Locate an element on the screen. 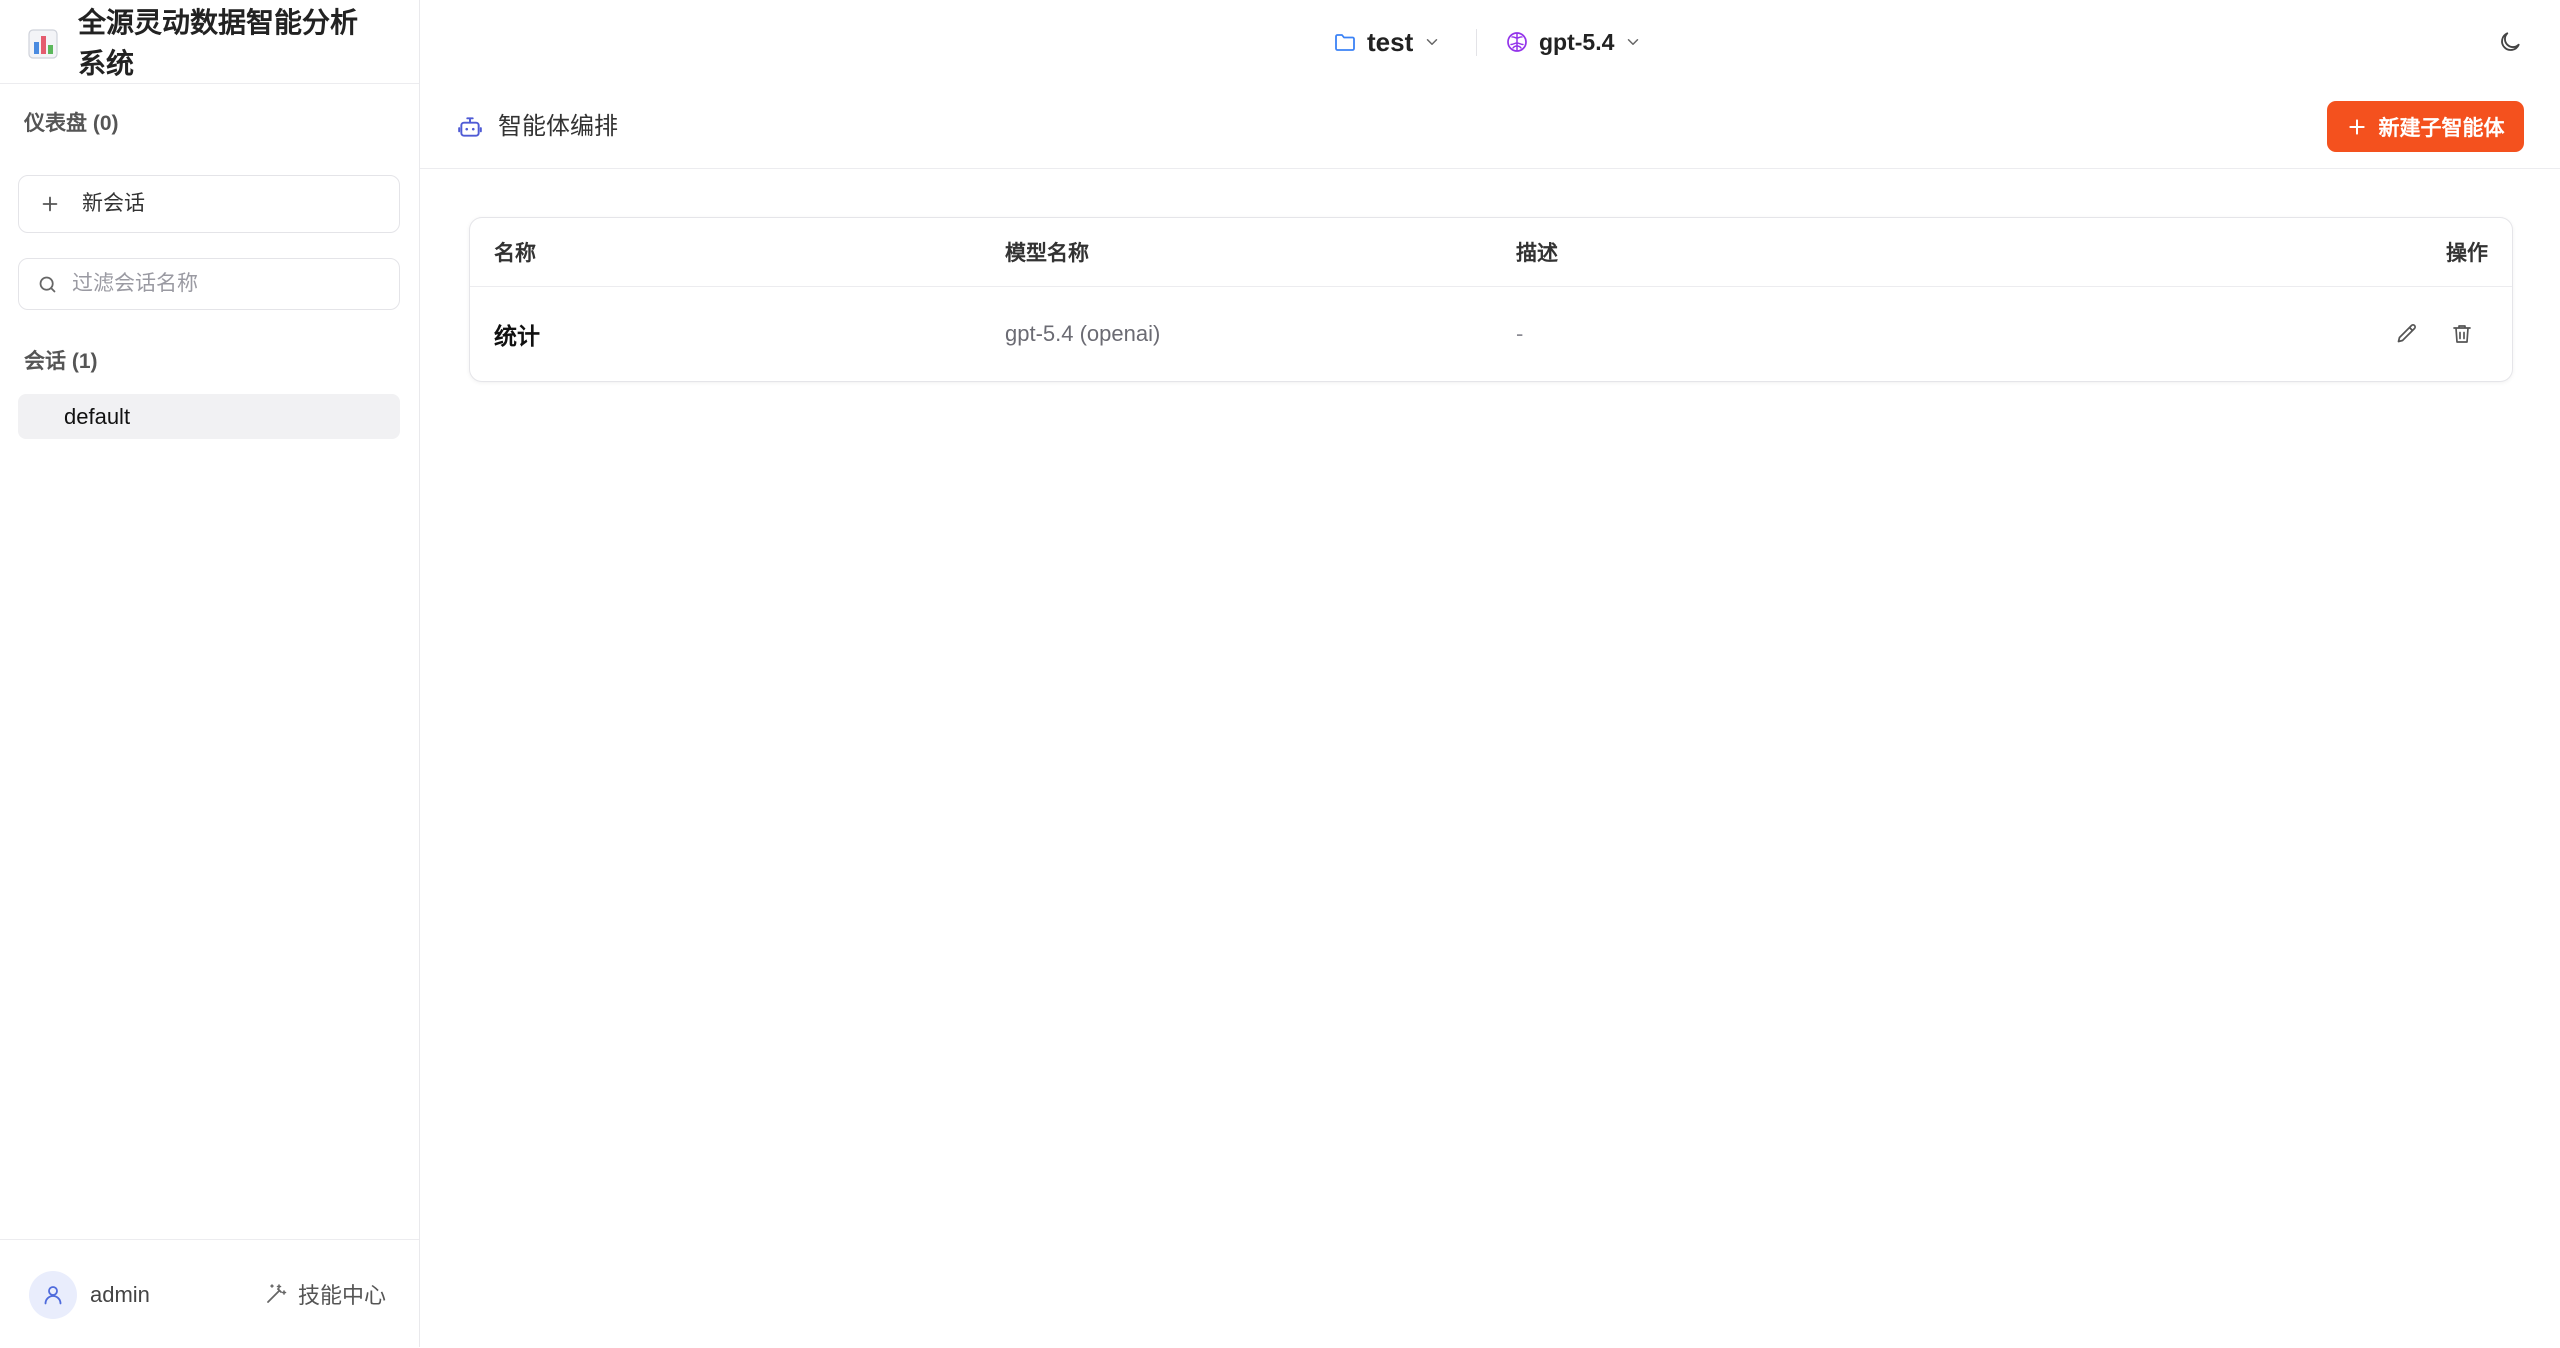 The height and width of the screenshot is (1348, 2560). sidebar-footer: admin 技能中心 is located at coordinates (209, 1293).